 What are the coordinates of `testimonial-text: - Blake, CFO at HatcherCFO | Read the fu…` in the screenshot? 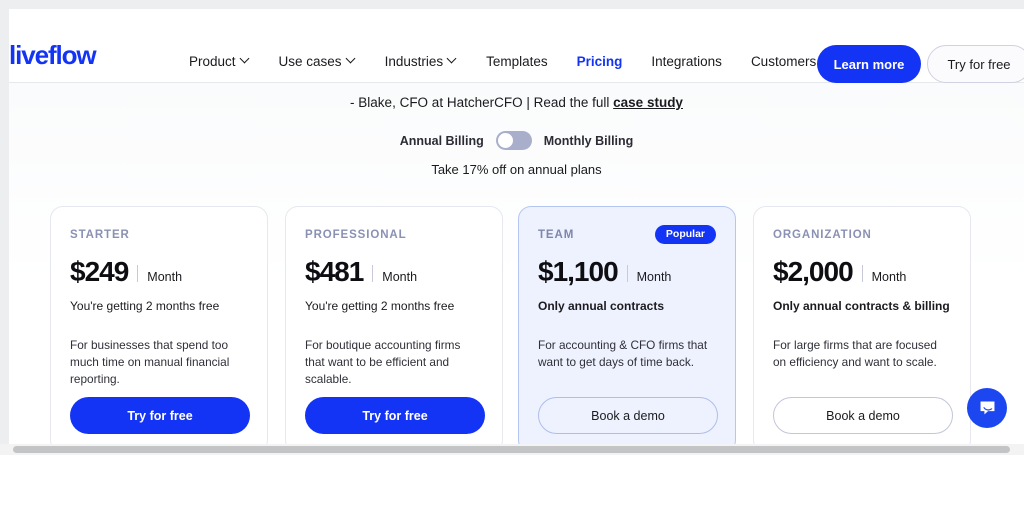 It's located at (482, 102).